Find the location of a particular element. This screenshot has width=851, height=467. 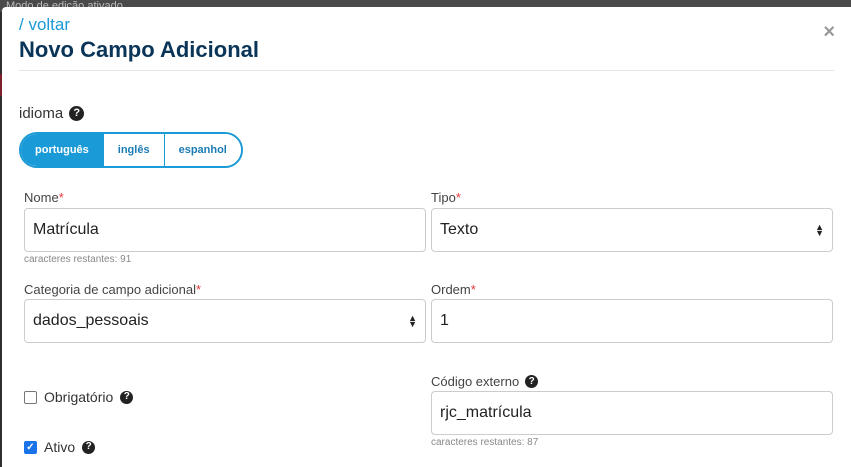

categoria-label-text: Categoria de campo adicional is located at coordinates (110, 289).